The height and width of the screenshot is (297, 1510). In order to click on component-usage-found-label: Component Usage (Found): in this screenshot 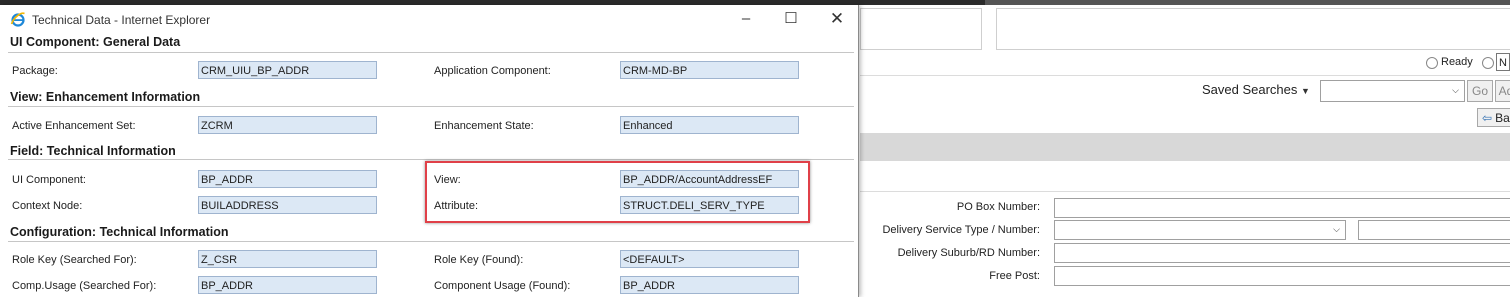, I will do `click(502, 286)`.